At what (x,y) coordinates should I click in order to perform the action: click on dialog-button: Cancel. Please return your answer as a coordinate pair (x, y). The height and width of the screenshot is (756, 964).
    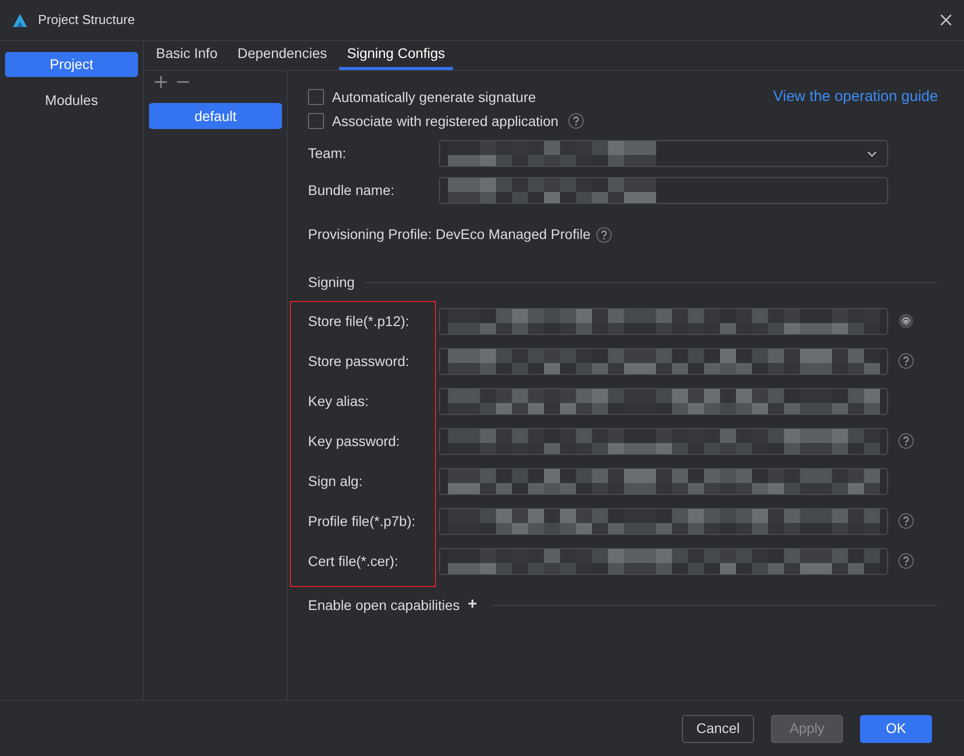
    Looking at the image, I should click on (718, 728).